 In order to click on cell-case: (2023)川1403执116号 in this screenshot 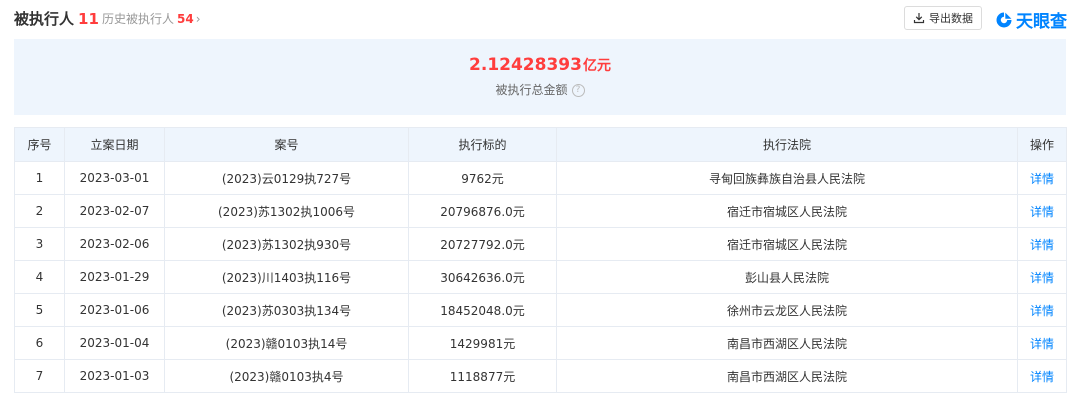, I will do `click(286, 277)`.